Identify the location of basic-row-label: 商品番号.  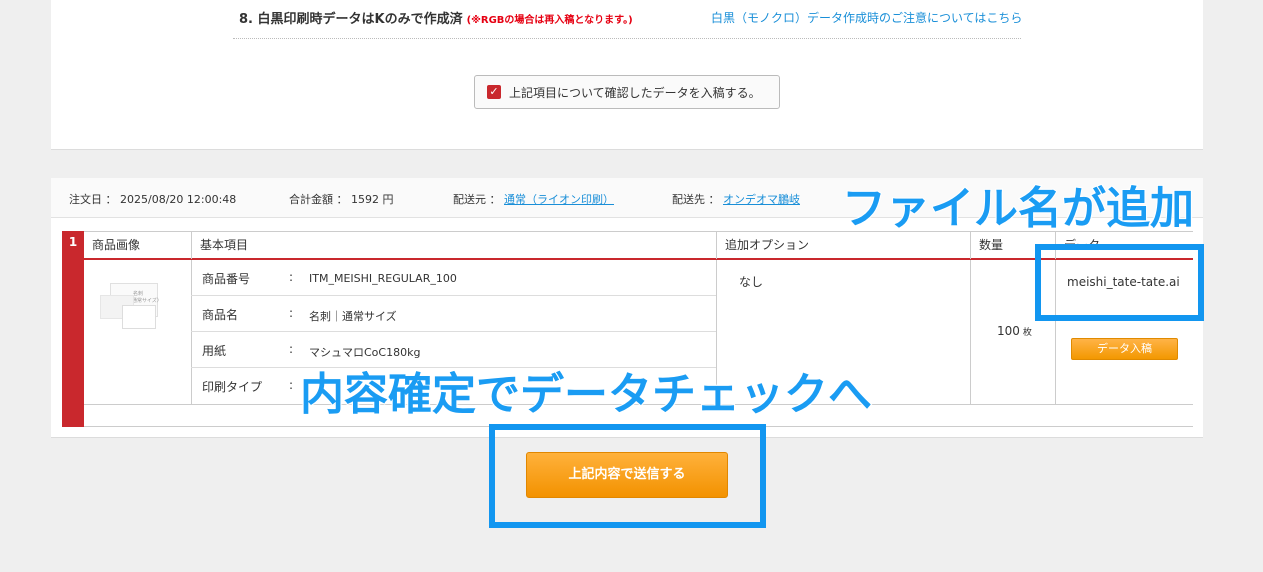
(226, 279).